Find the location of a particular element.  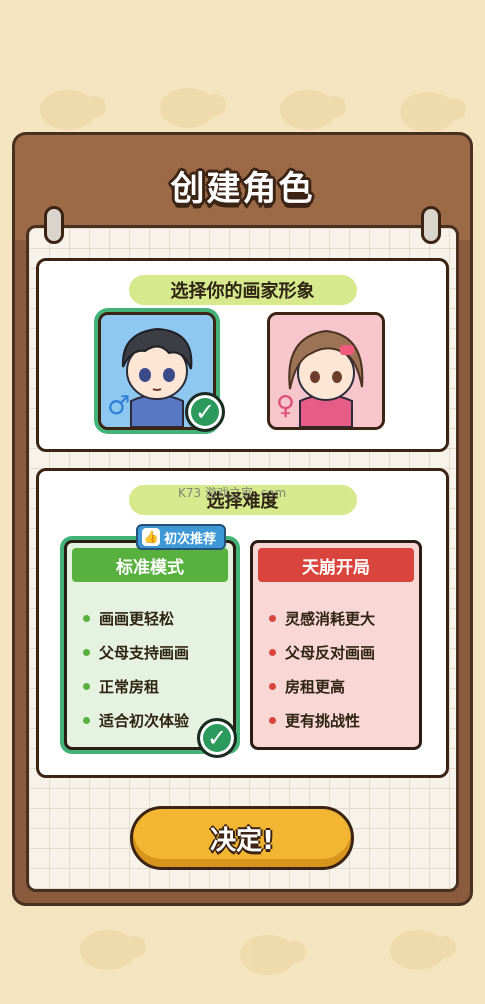

hard-mode-features: 灵感消耗更大 父母反对画画 房租更高 更有挑战性 is located at coordinates (322, 669).